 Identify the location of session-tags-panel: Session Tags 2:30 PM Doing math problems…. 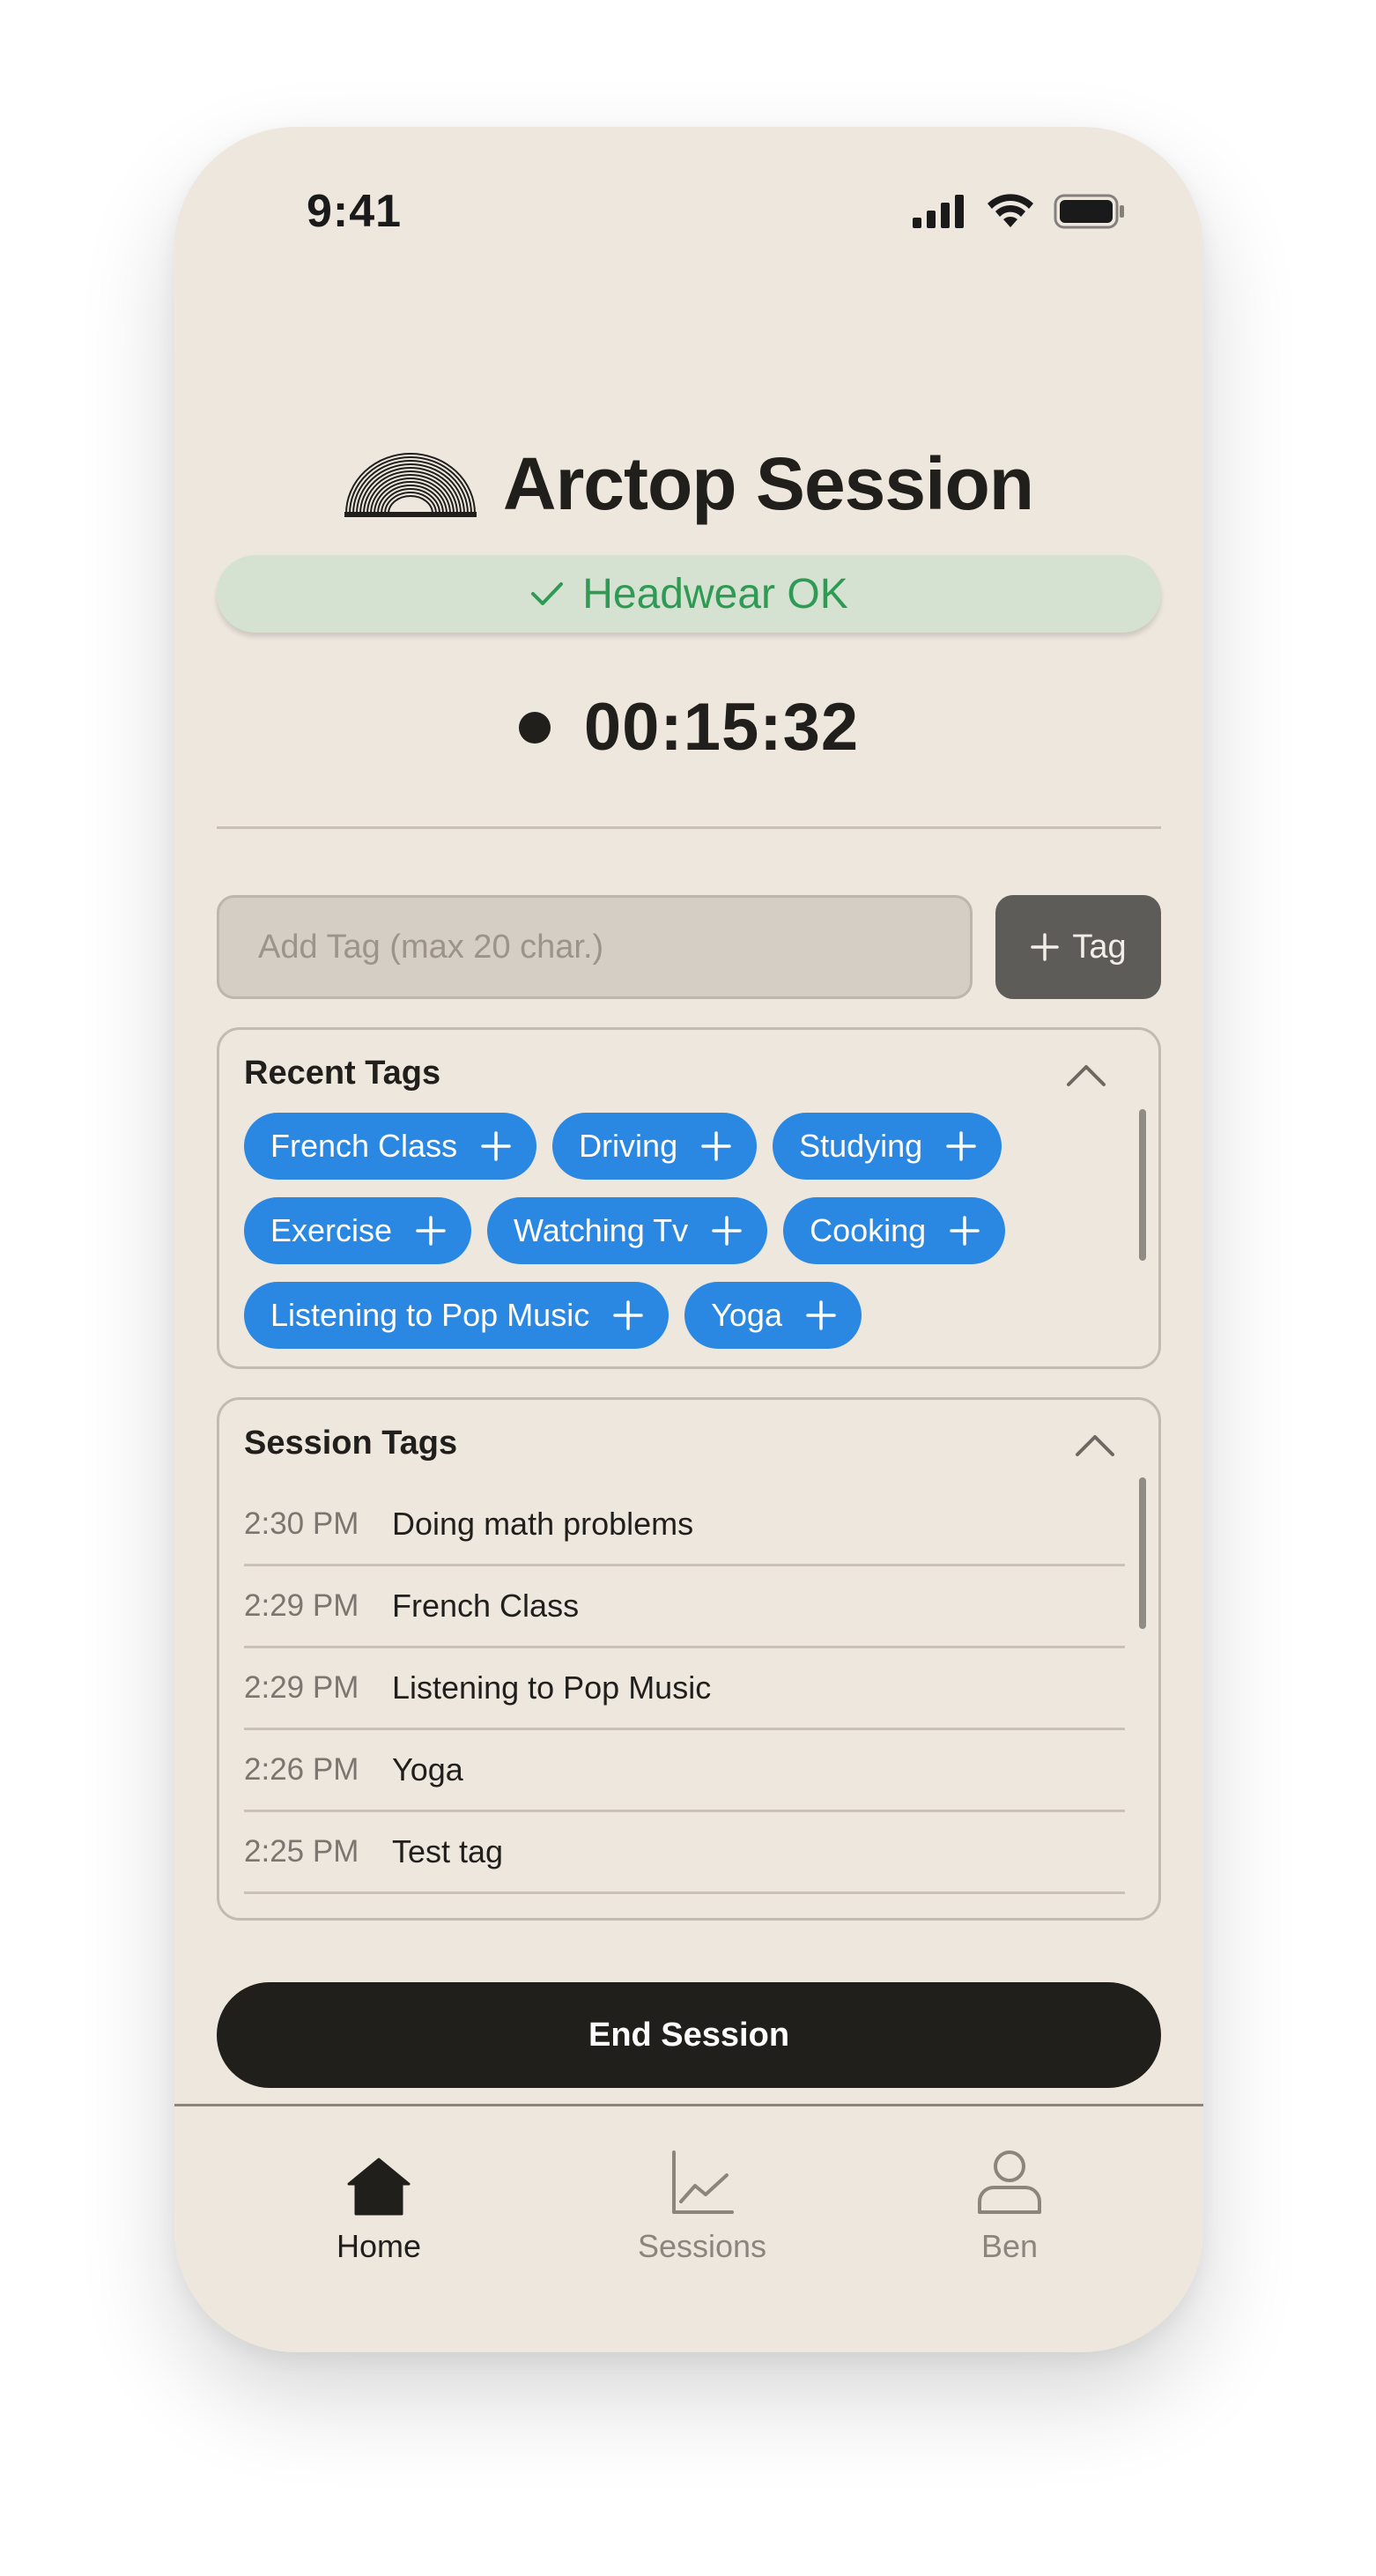
(689, 1659).